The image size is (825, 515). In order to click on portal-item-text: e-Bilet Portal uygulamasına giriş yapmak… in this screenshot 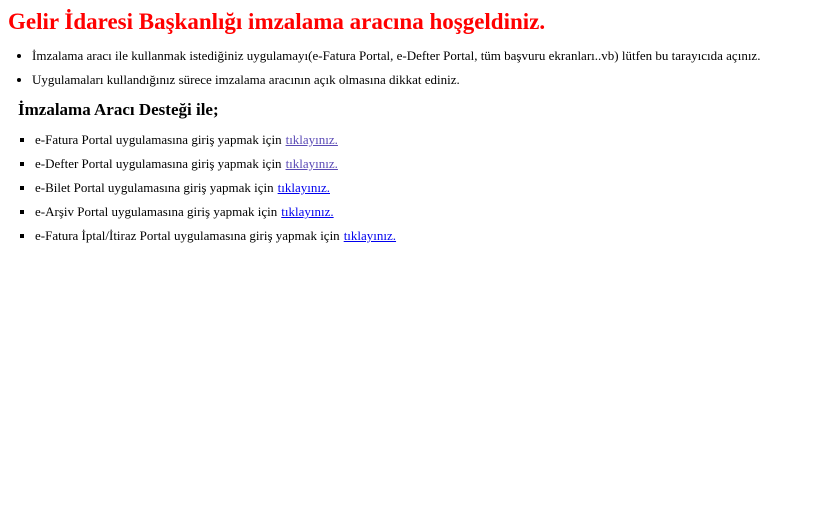, I will do `click(154, 188)`.